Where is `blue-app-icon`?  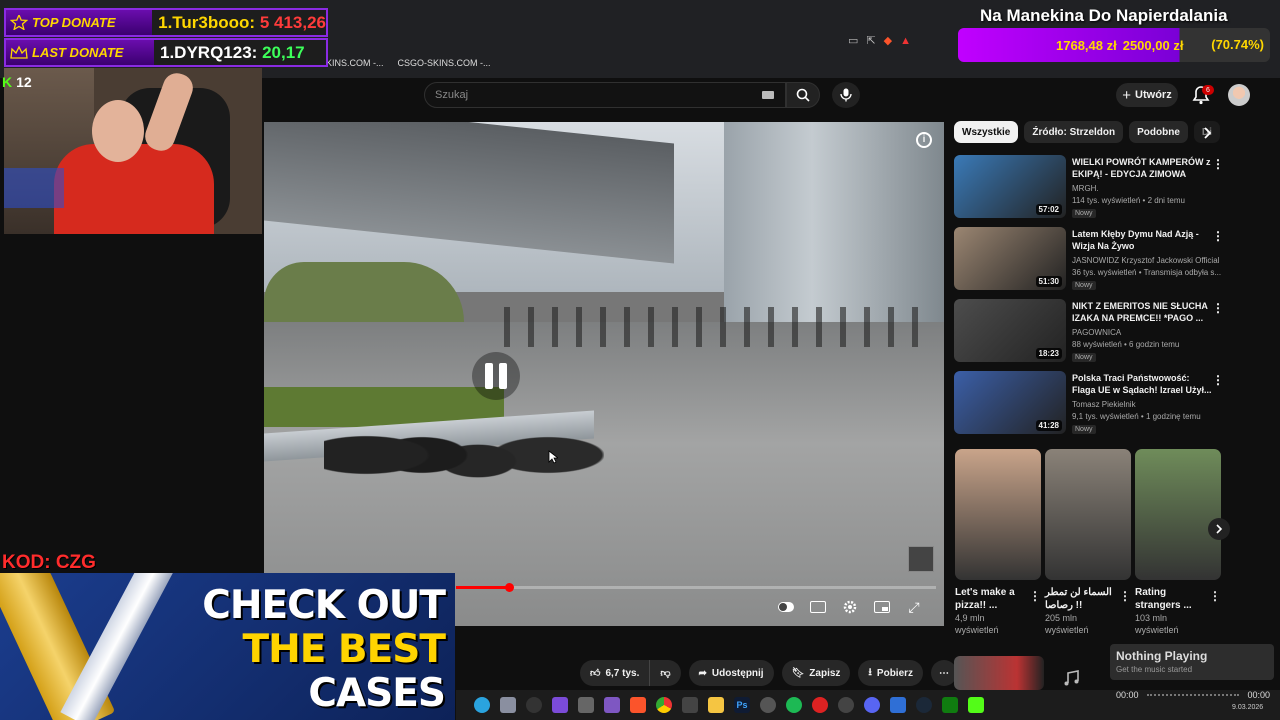
blue-app-icon is located at coordinates (898, 705).